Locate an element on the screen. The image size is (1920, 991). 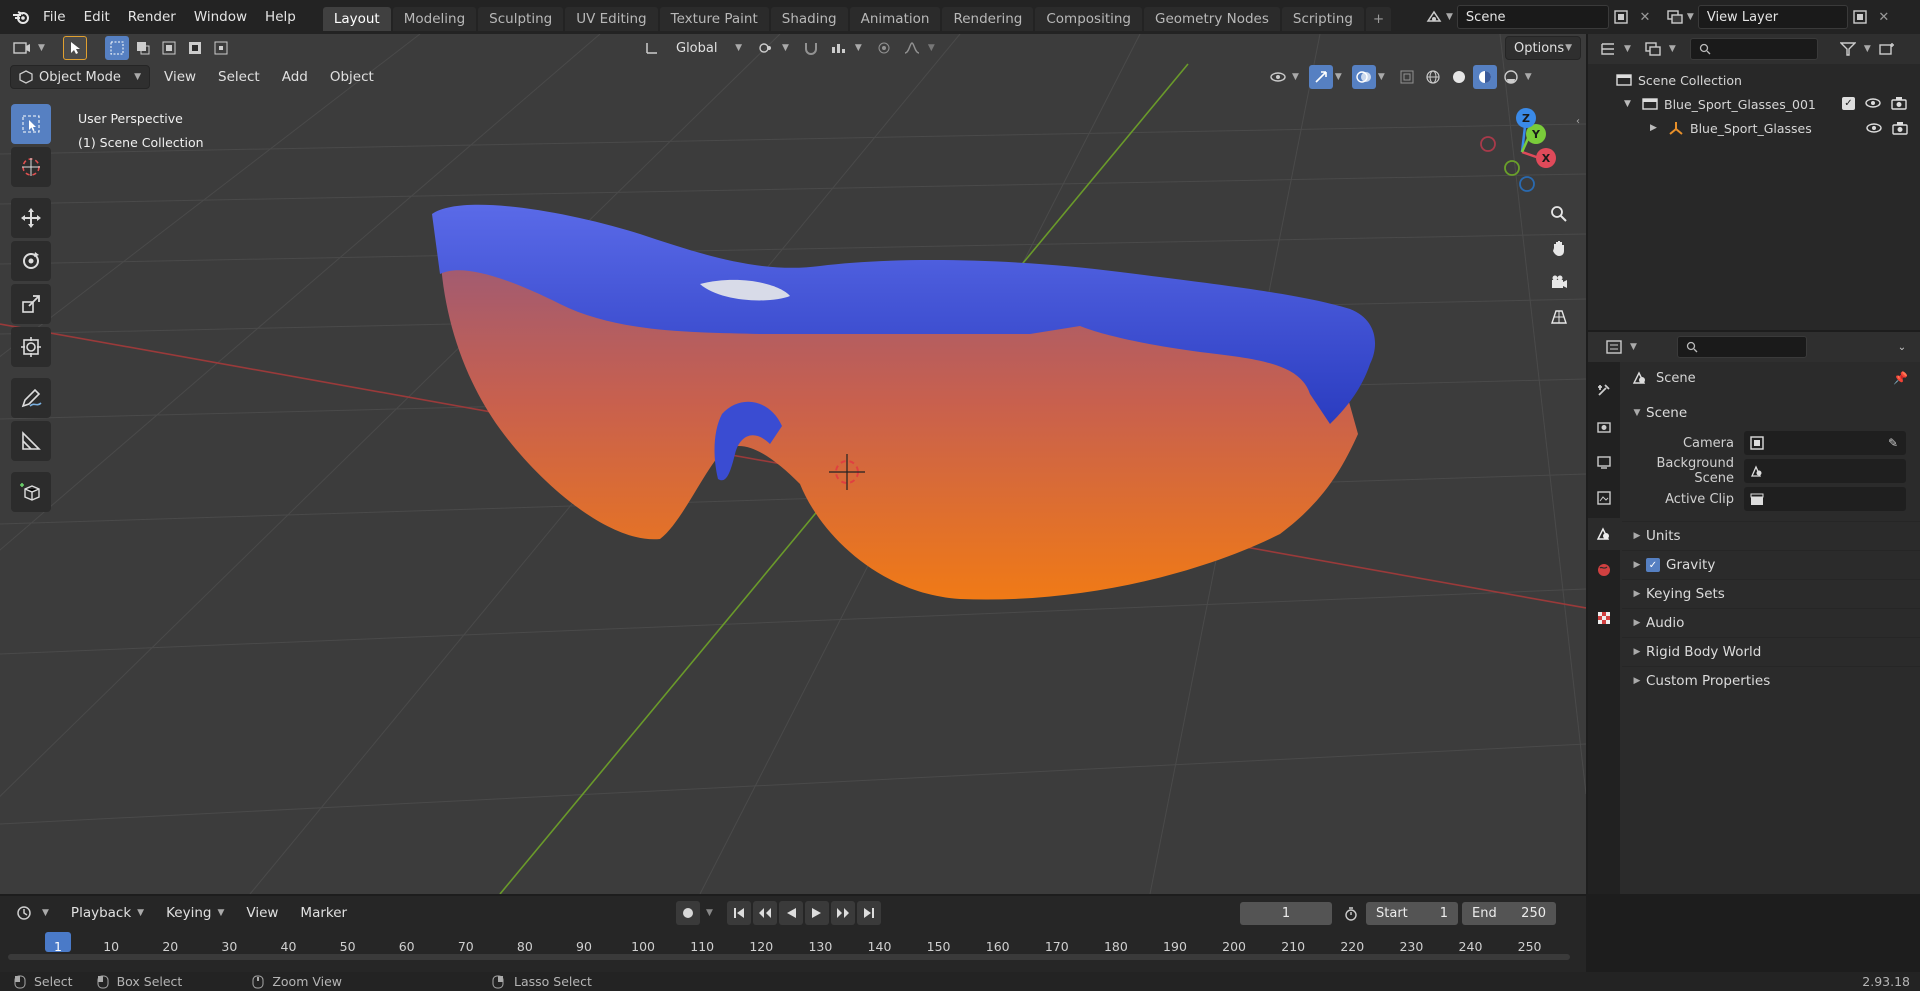
zoom-view-icon is located at coordinates (1559, 214).